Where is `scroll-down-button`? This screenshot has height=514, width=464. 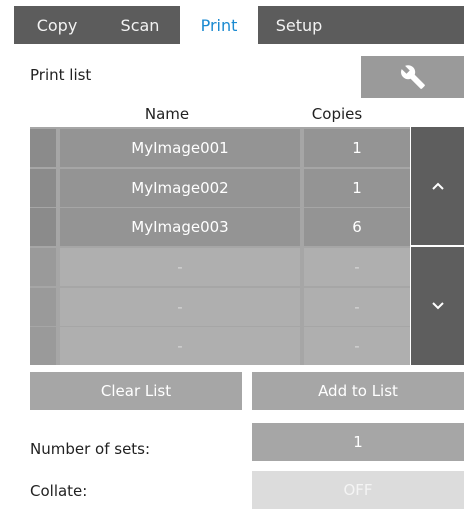 scroll-down-button is located at coordinates (437, 306).